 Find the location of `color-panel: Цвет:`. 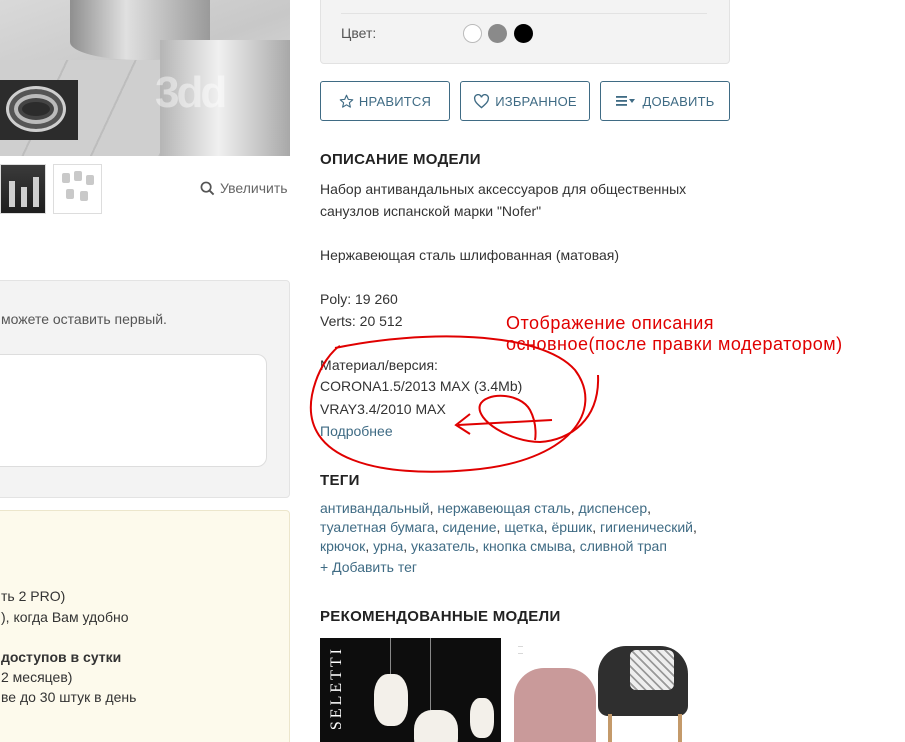

color-panel: Цвет: is located at coordinates (525, 32).